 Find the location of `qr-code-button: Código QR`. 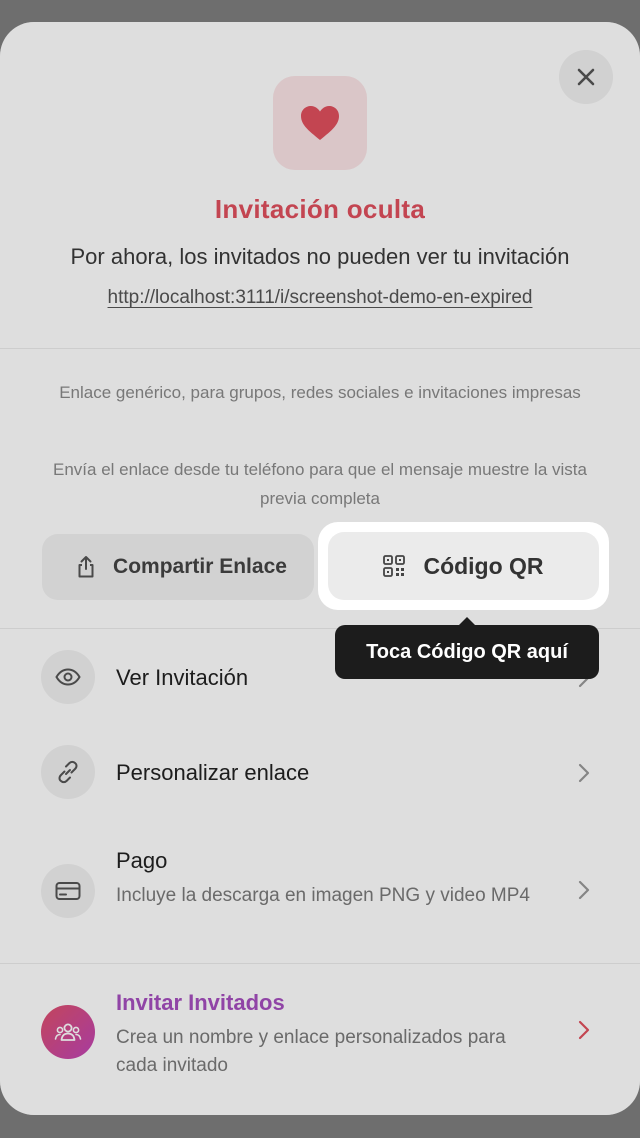

qr-code-button: Código QR is located at coordinates (463, 566).